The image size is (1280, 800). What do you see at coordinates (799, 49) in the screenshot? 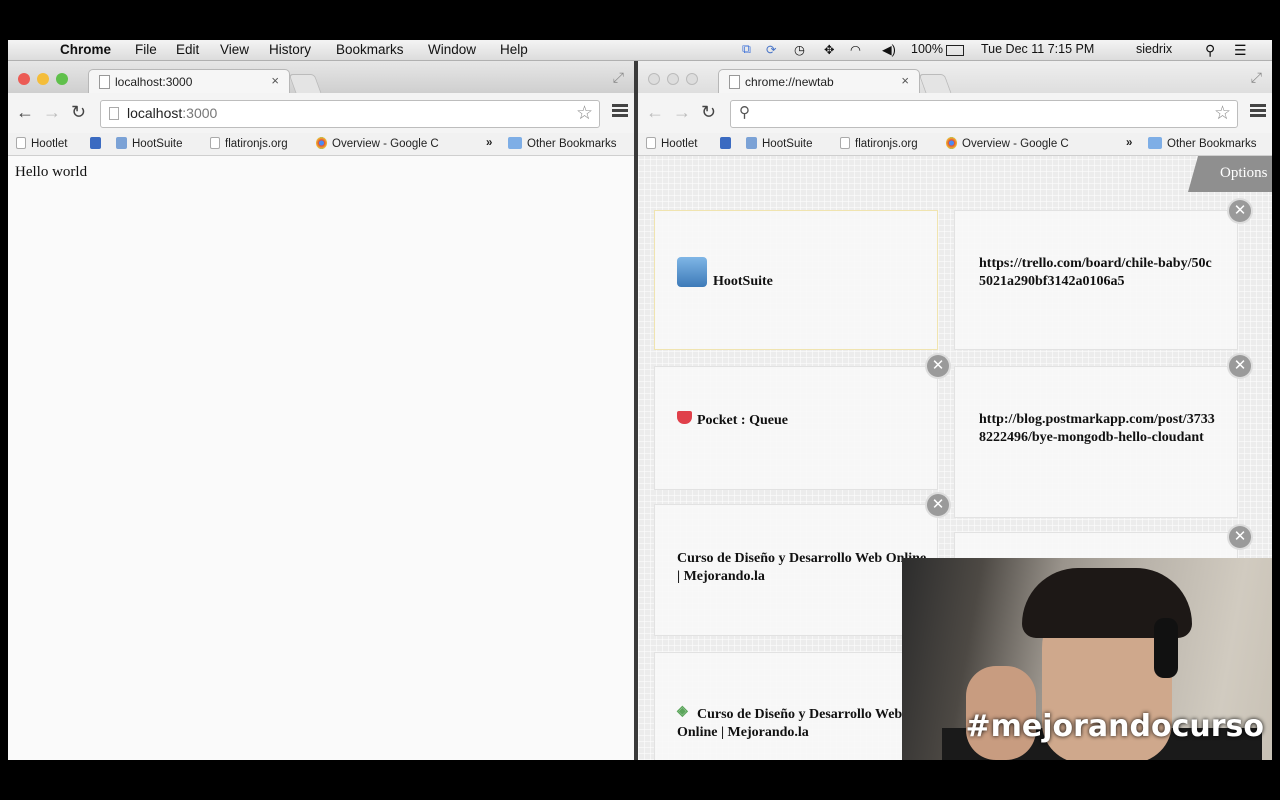
I see `time-machine-icon: ◷` at bounding box center [799, 49].